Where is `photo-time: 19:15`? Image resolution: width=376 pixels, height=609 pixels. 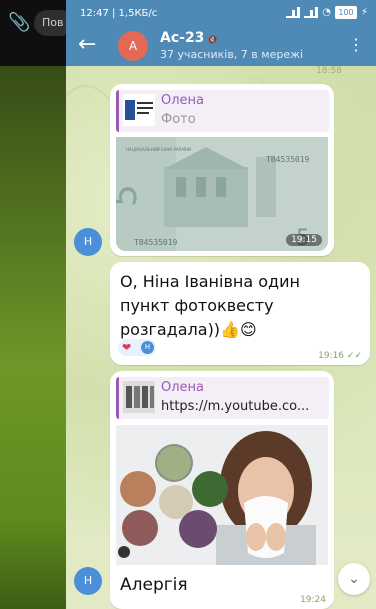 photo-time: 19:15 is located at coordinates (304, 240).